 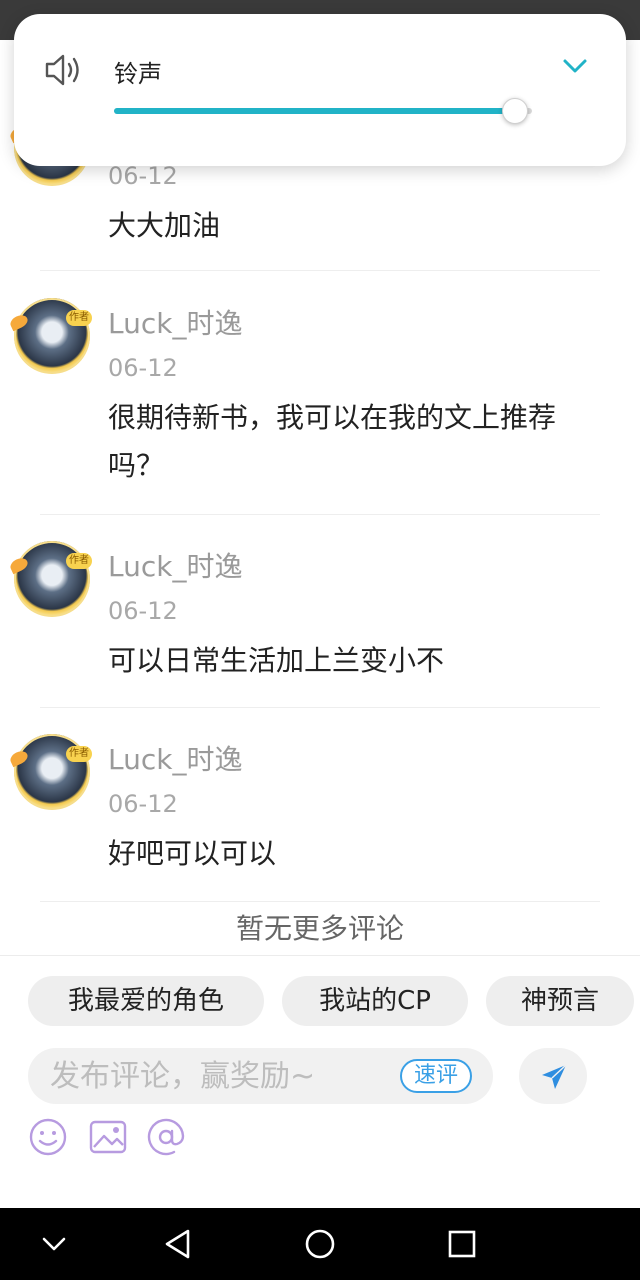 I want to click on back-chevron-icon, so click(x=54, y=1244).